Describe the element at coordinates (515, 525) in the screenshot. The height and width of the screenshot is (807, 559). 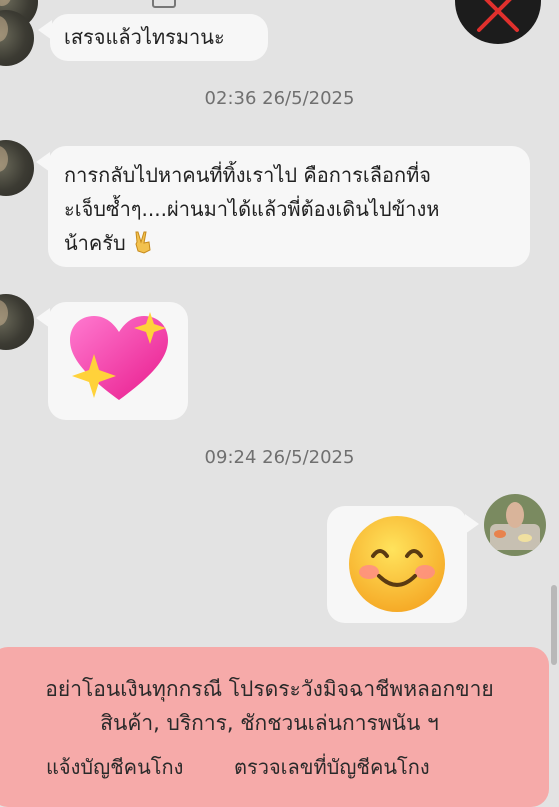
I see `own-avatar` at that location.